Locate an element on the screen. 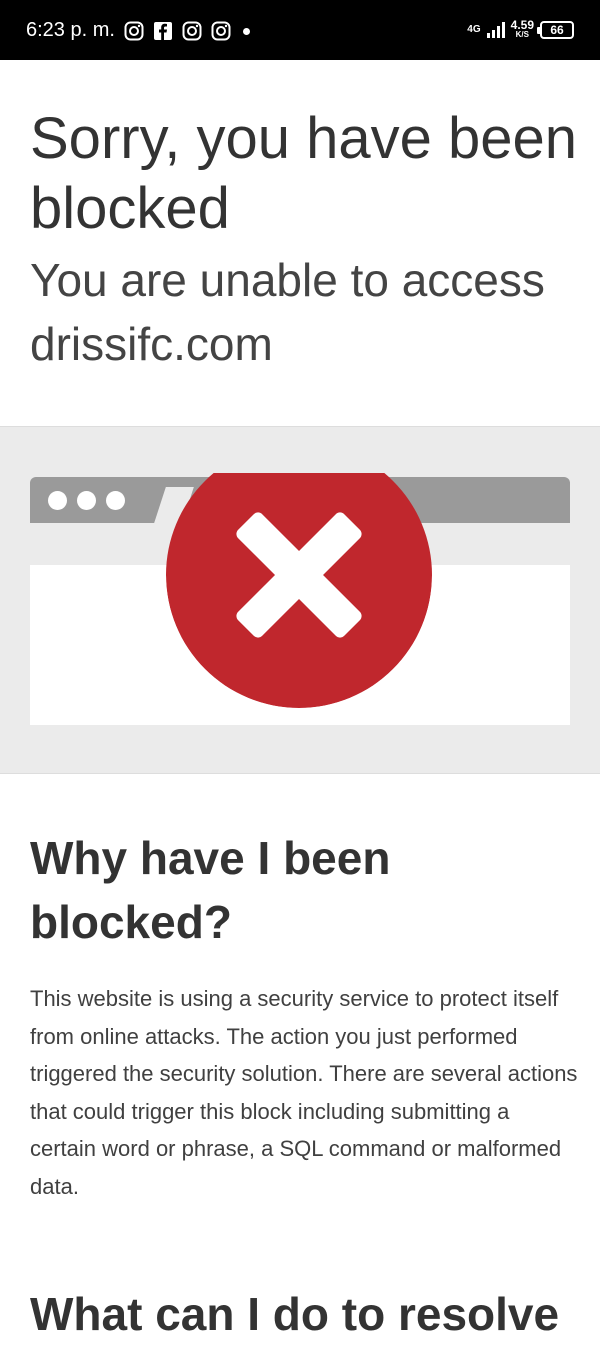 The height and width of the screenshot is (1346, 600). browser-dots is located at coordinates (86, 500).